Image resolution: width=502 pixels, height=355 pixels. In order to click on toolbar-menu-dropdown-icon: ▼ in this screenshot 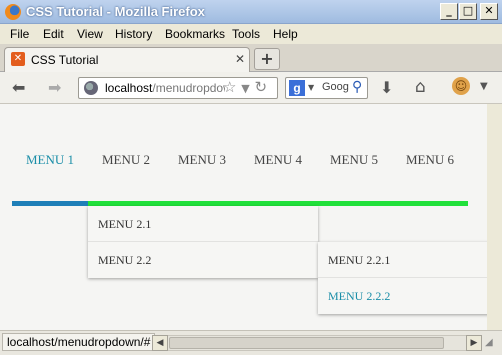, I will do `click(484, 86)`.